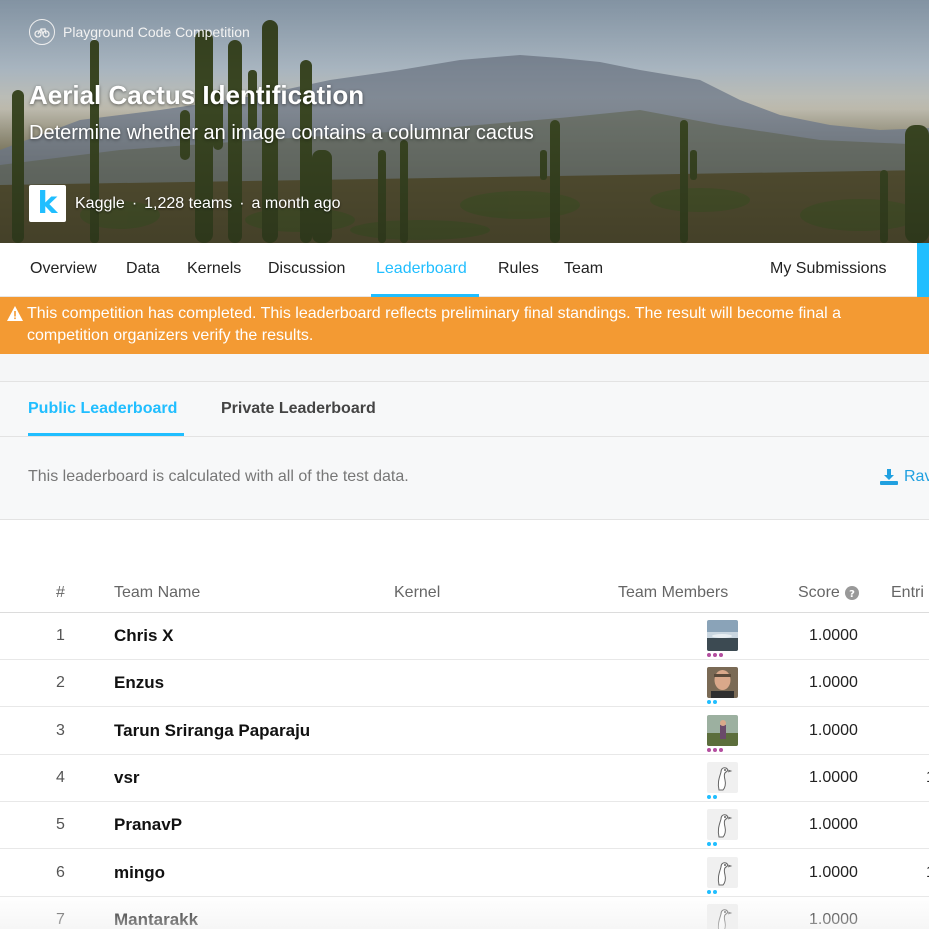  I want to click on column-header-team-members: Team Members, so click(673, 592).